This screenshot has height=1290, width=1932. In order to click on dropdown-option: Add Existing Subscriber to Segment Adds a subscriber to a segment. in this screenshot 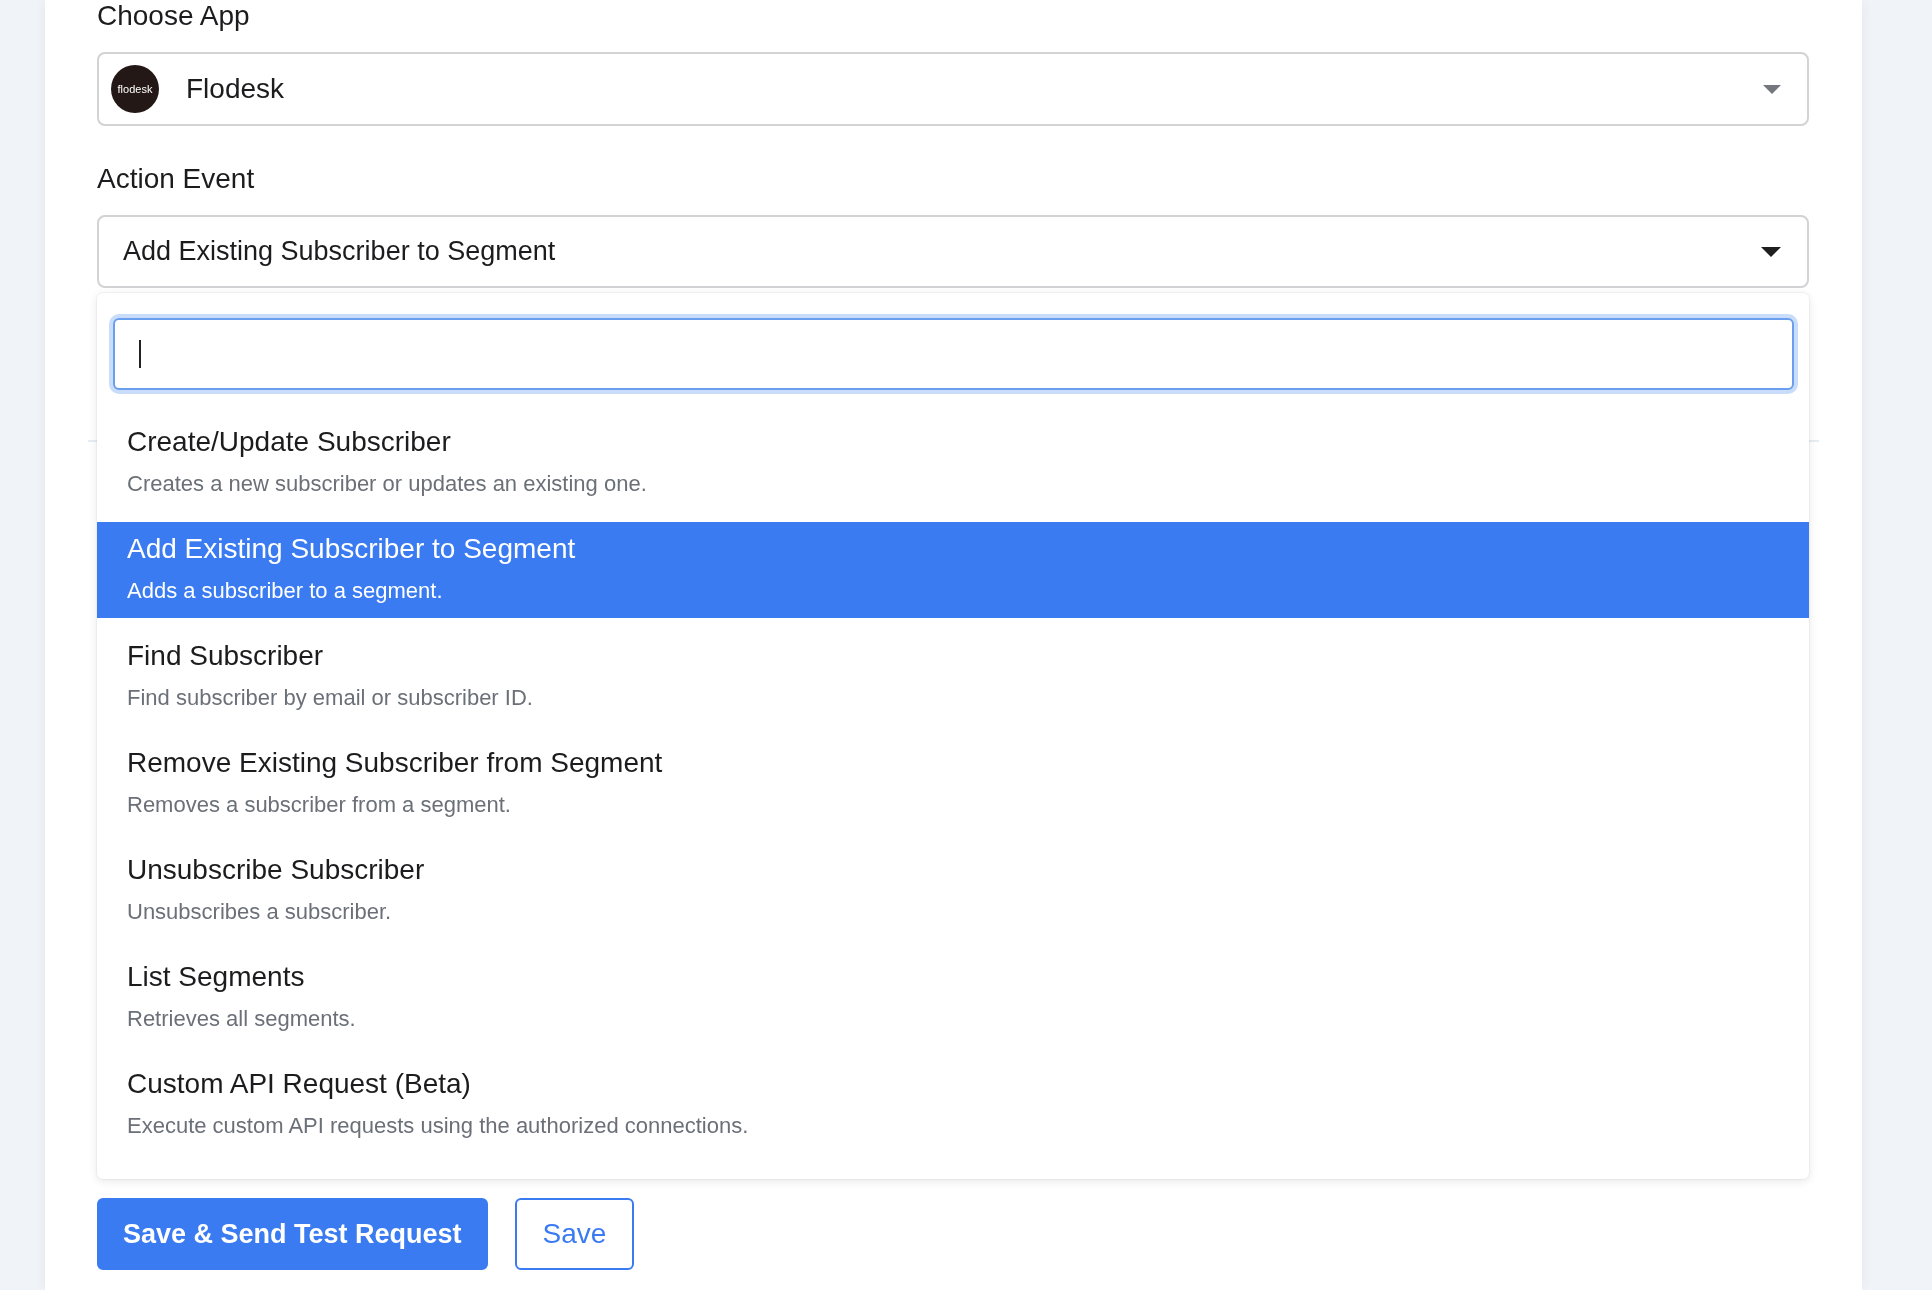, I will do `click(953, 570)`.